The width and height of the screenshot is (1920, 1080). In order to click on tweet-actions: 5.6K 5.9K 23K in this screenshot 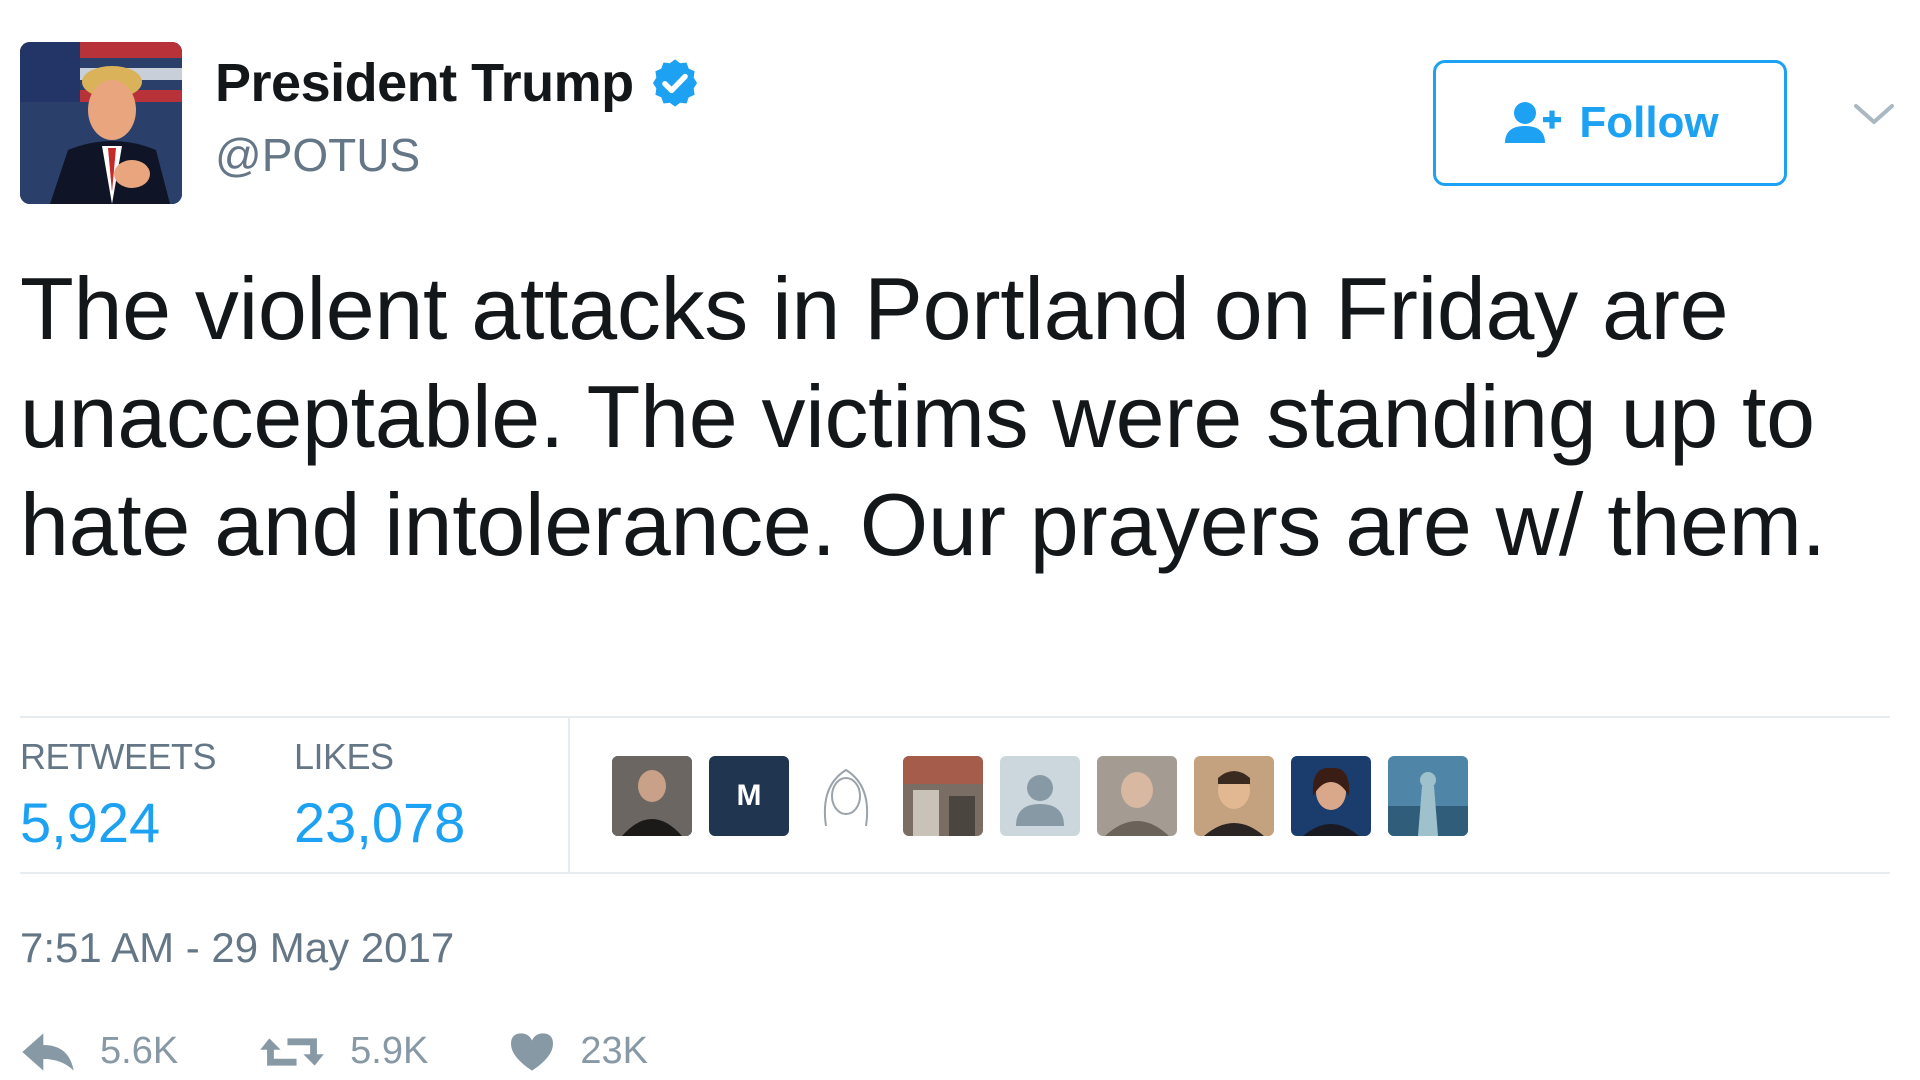, I will do `click(374, 1051)`.